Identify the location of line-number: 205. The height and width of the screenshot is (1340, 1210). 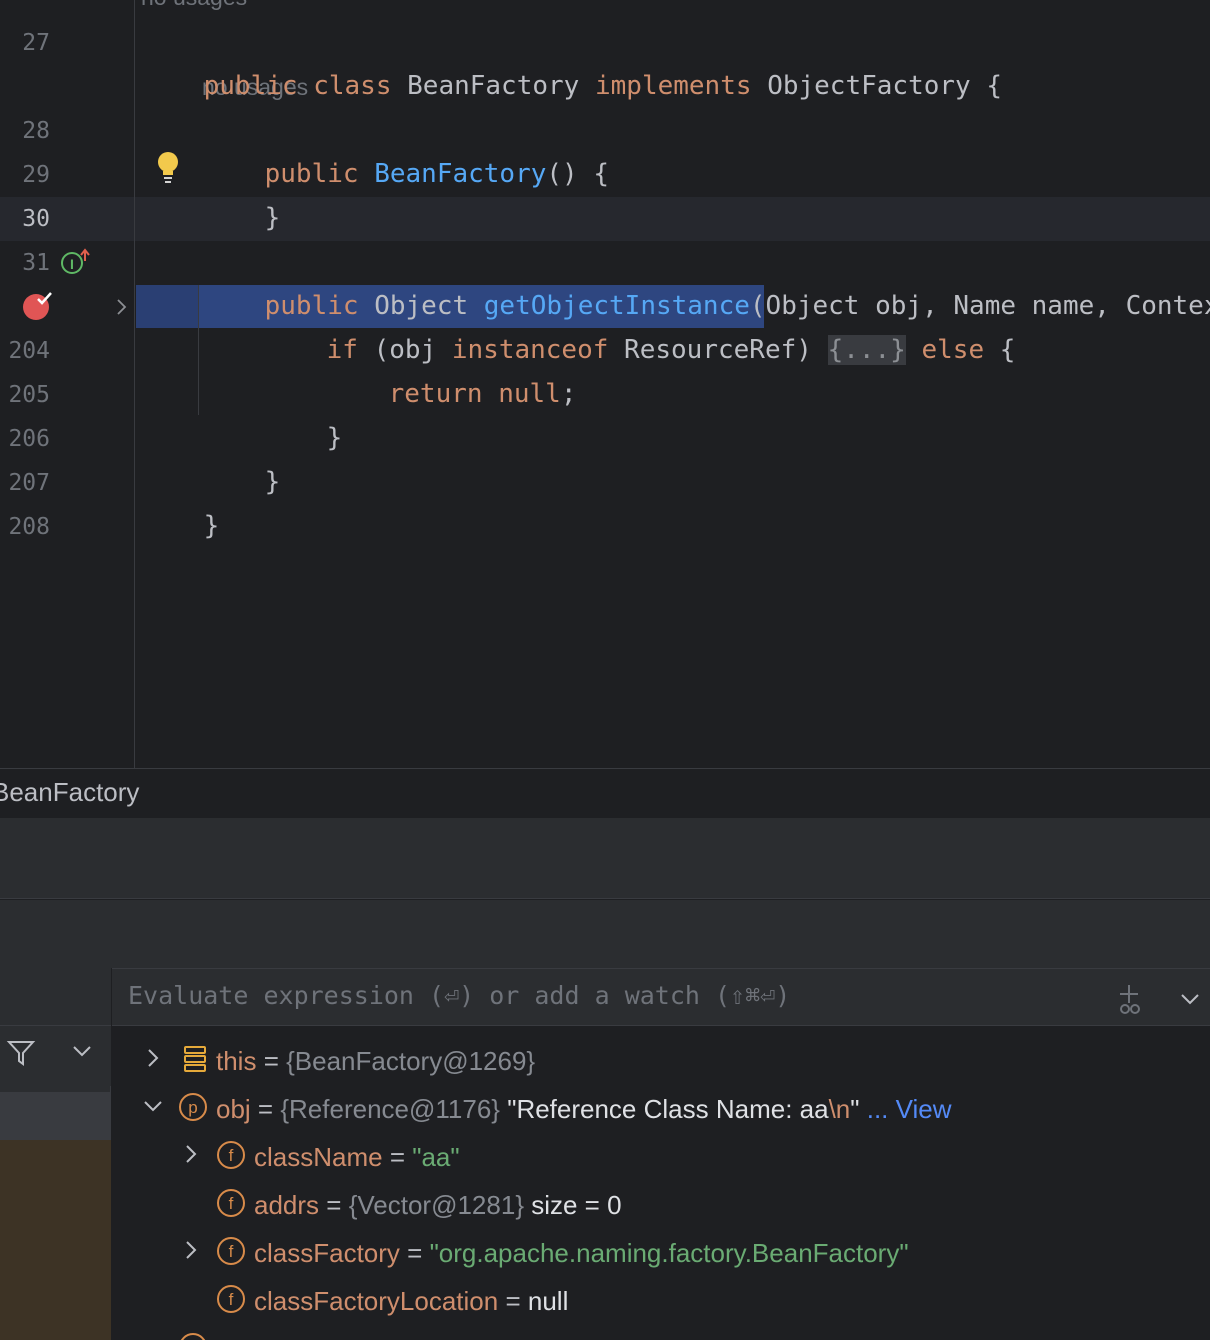
(25, 395).